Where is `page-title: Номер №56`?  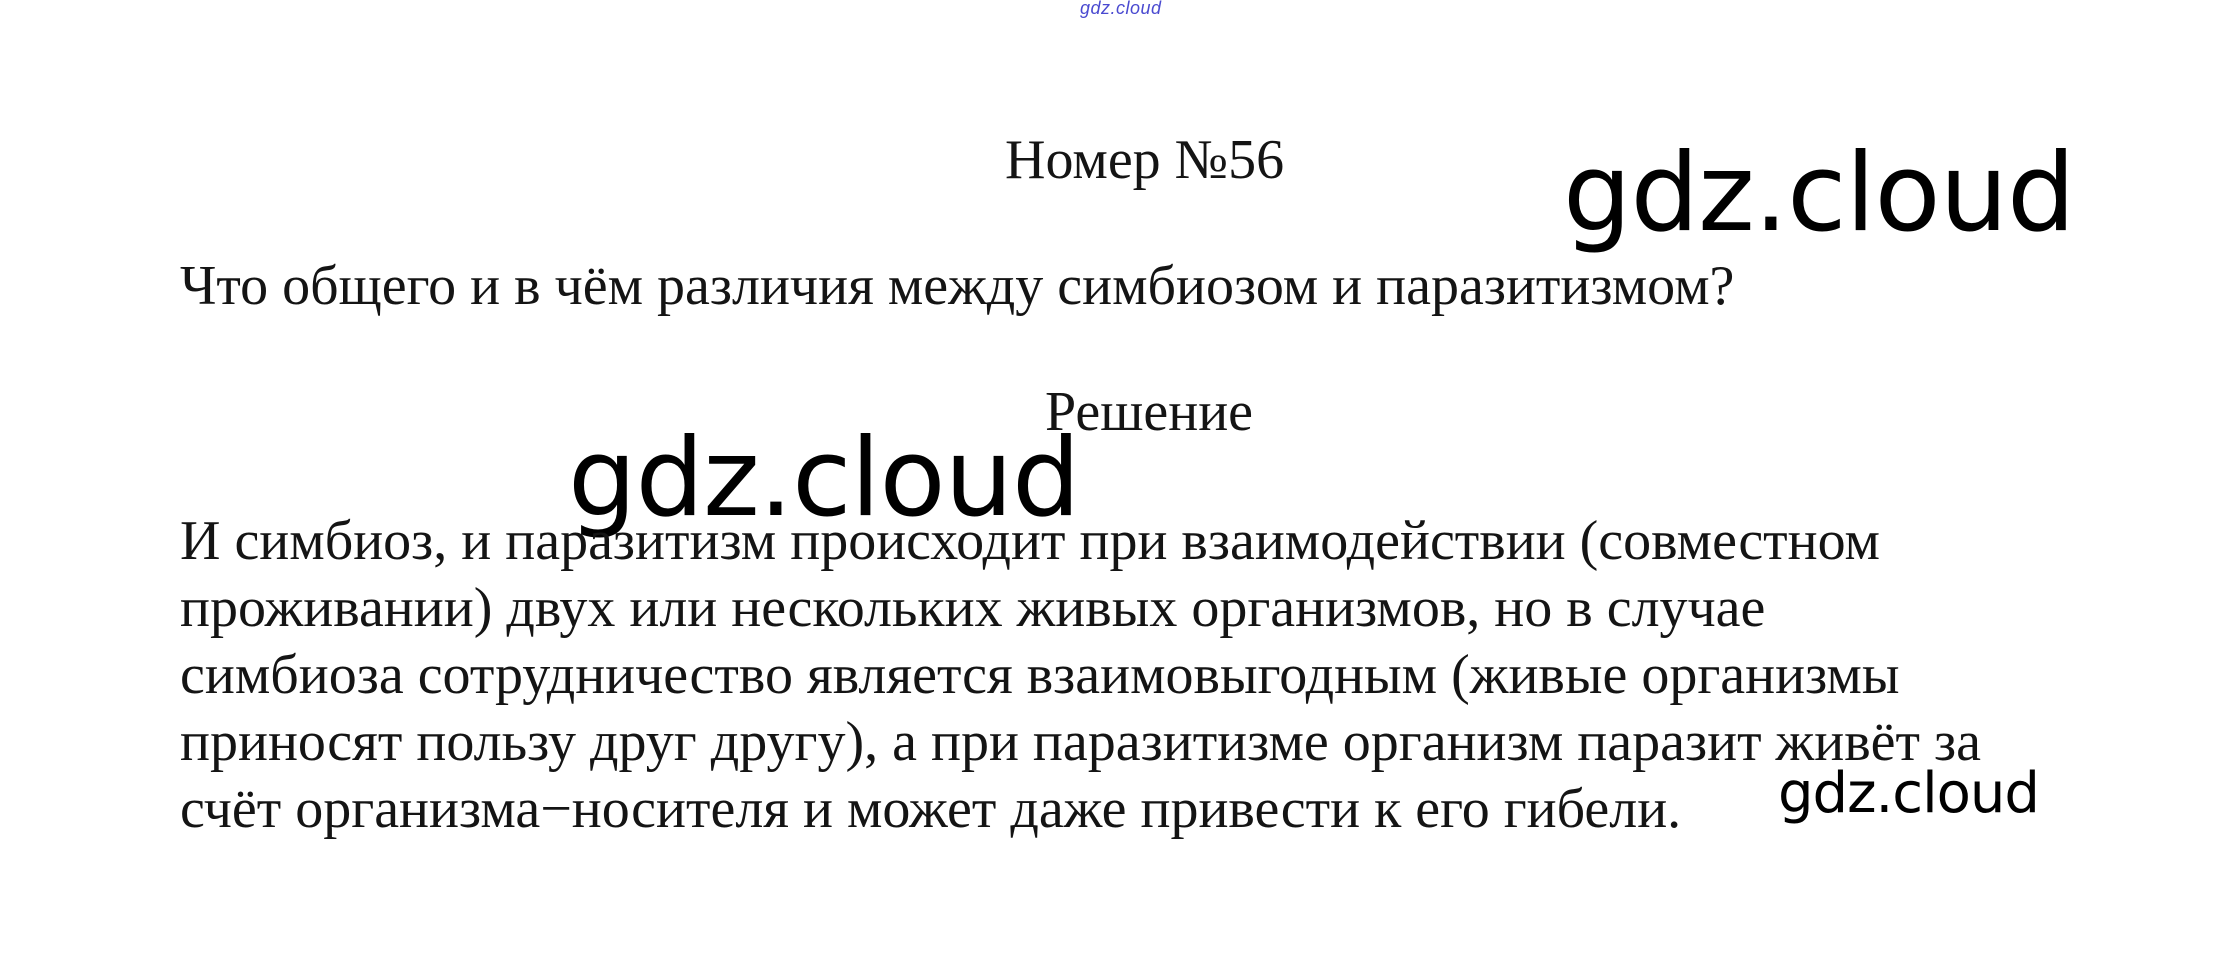 page-title: Номер №56 is located at coordinates (1145, 160).